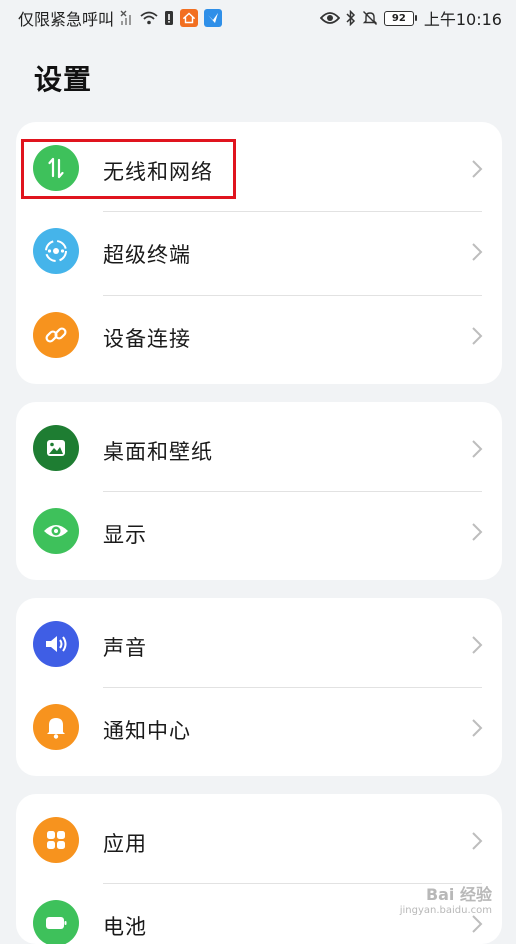 This screenshot has height=944, width=516. What do you see at coordinates (213, 18) in the screenshot?
I see `messenger-app-icon` at bounding box center [213, 18].